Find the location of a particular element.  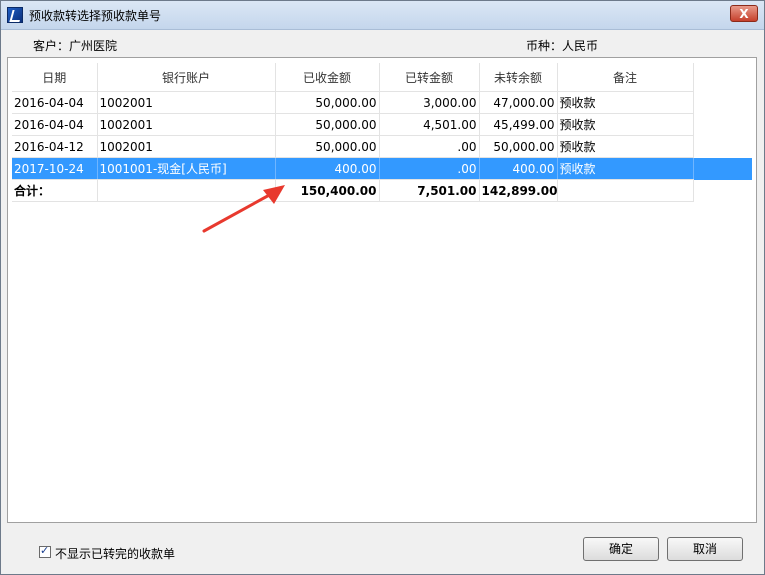

column-header-bank-account: 银行账户 is located at coordinates (186, 77).